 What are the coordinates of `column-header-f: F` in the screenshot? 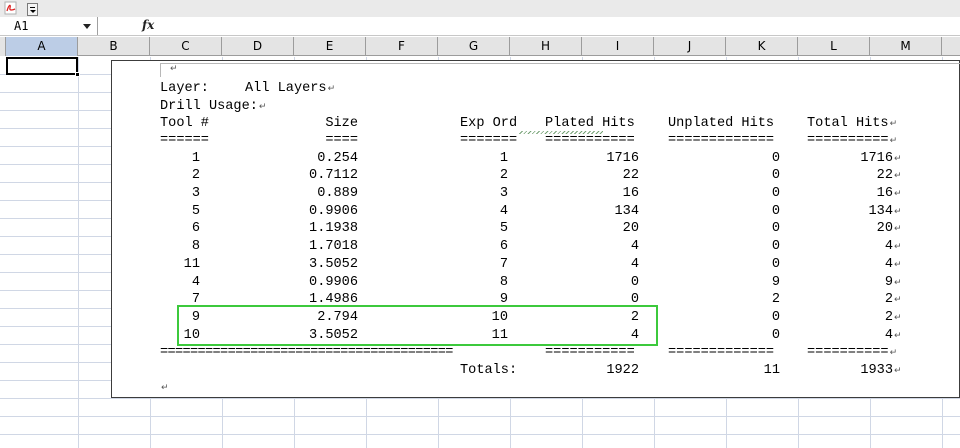 It's located at (402, 46).